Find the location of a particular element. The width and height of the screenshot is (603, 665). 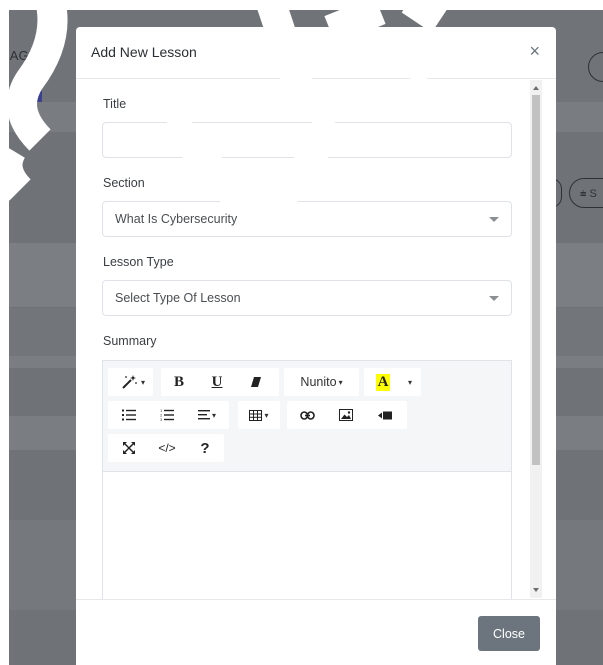

scrollbar-thumb is located at coordinates (536, 280).